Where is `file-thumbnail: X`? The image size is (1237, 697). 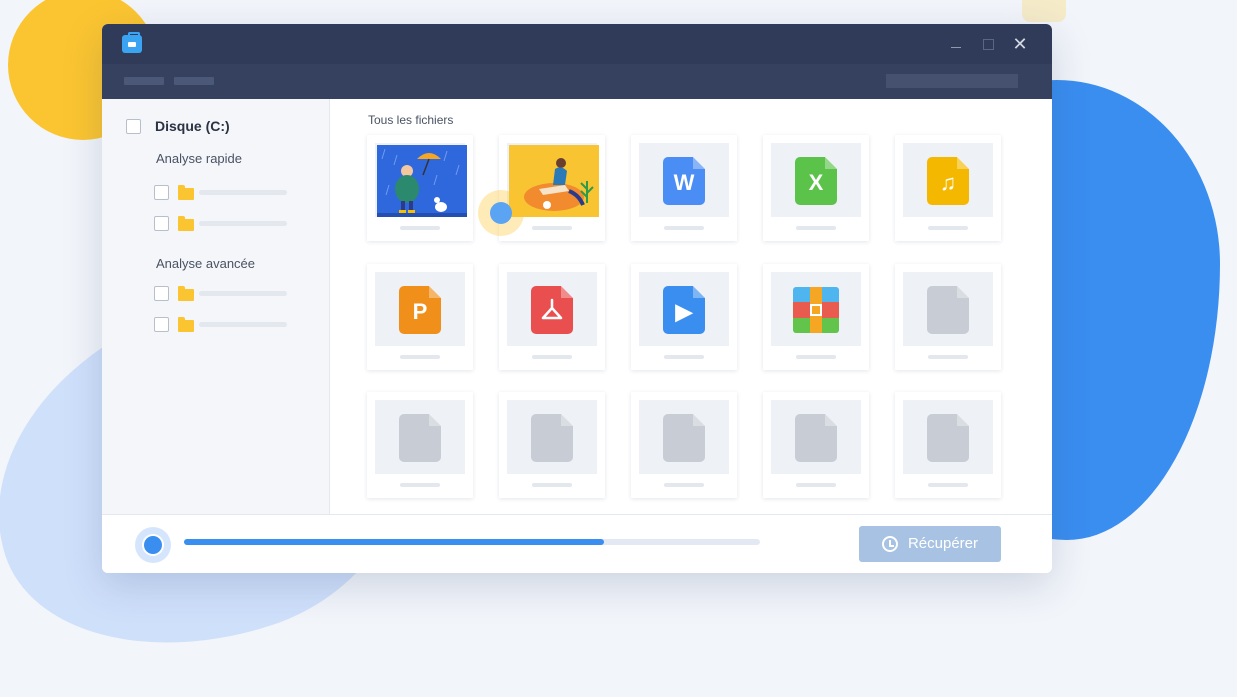 file-thumbnail: X is located at coordinates (816, 180).